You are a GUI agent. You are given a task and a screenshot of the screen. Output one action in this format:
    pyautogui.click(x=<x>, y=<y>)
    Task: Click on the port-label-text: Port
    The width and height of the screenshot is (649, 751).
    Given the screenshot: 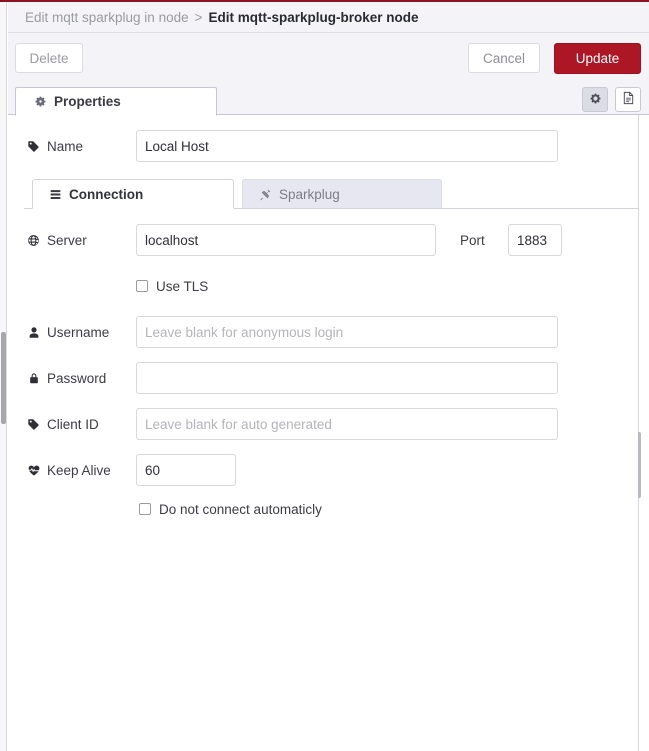 What is the action you would take?
    pyautogui.click(x=472, y=240)
    